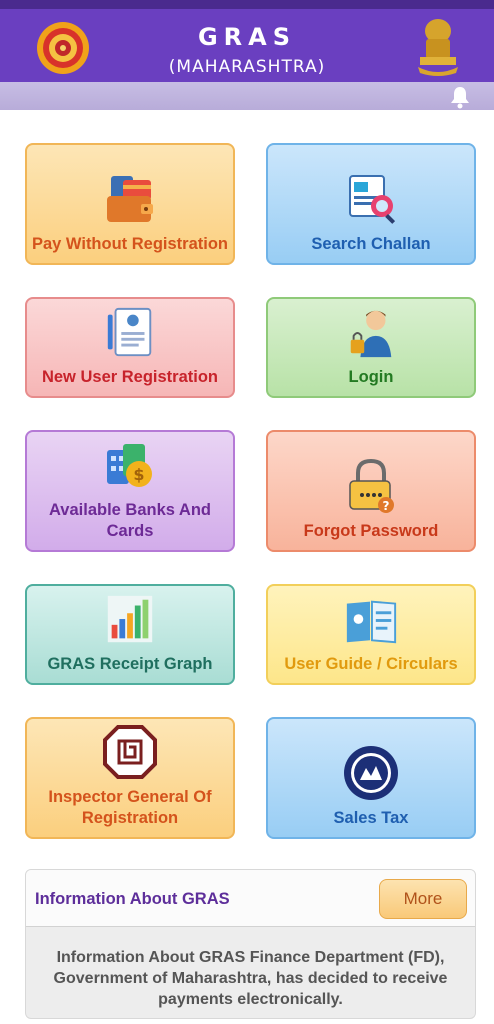  Describe the element at coordinates (130, 520) in the screenshot. I see `tile-label: Available Banks And Cards` at that location.